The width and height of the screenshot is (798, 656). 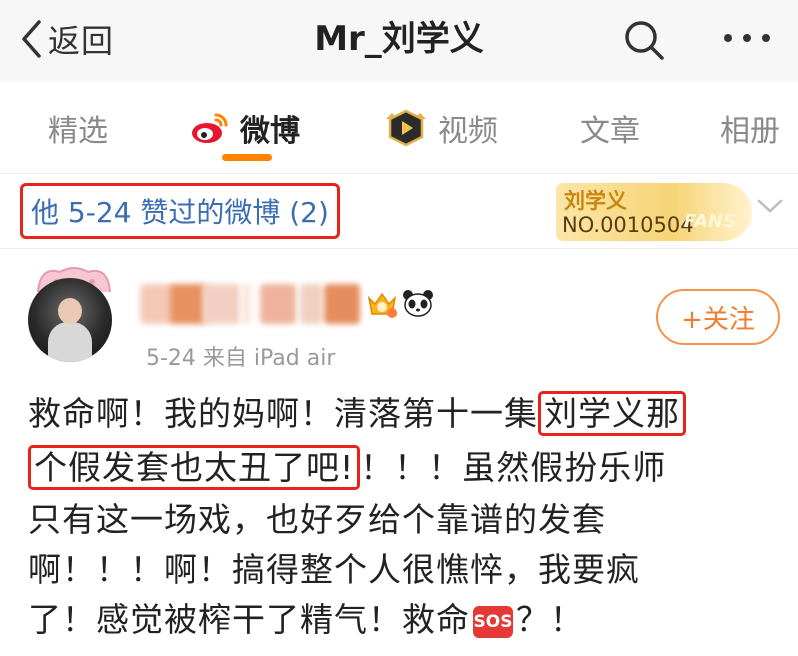 I want to click on vip-crown-icon, so click(x=382, y=305).